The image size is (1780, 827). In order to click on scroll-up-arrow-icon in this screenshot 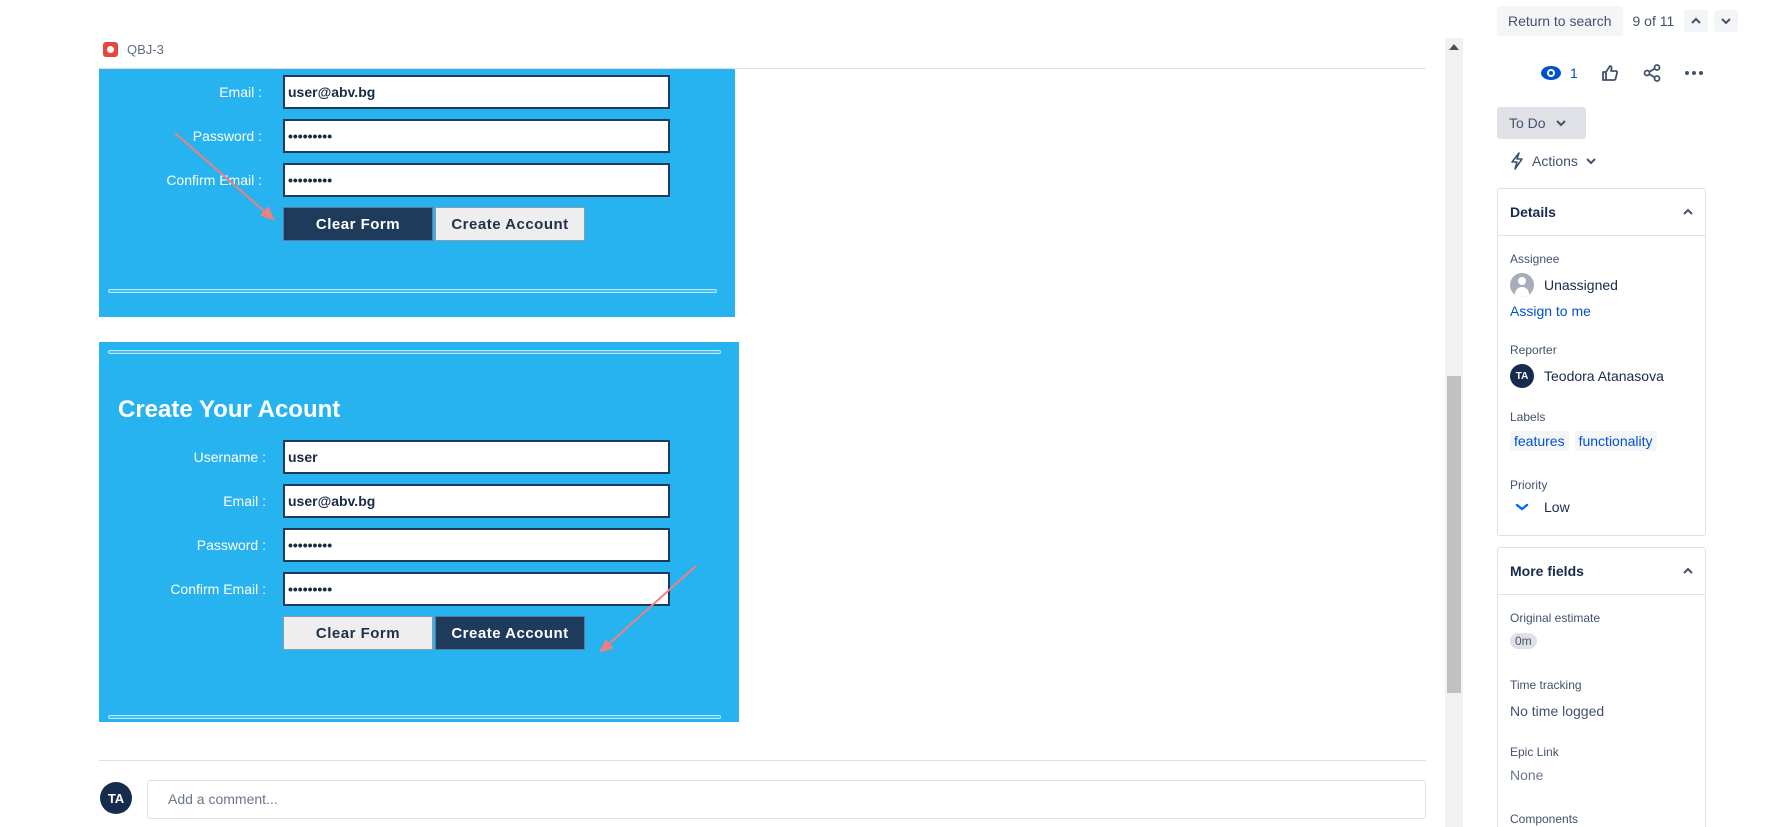, I will do `click(1454, 47)`.